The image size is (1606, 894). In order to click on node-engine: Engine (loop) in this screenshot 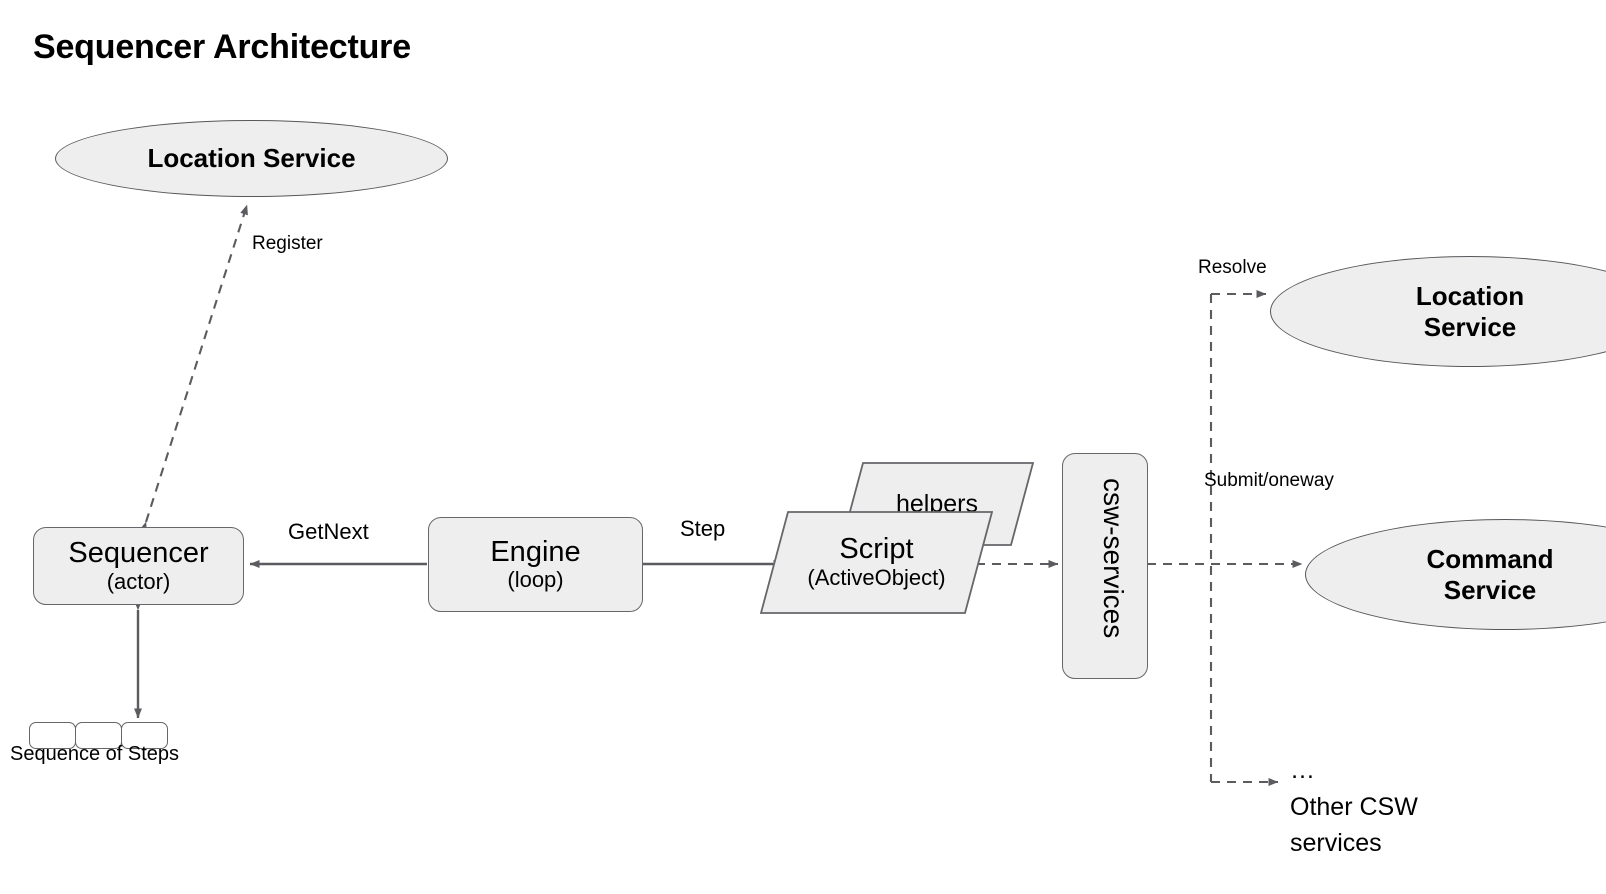, I will do `click(535, 564)`.